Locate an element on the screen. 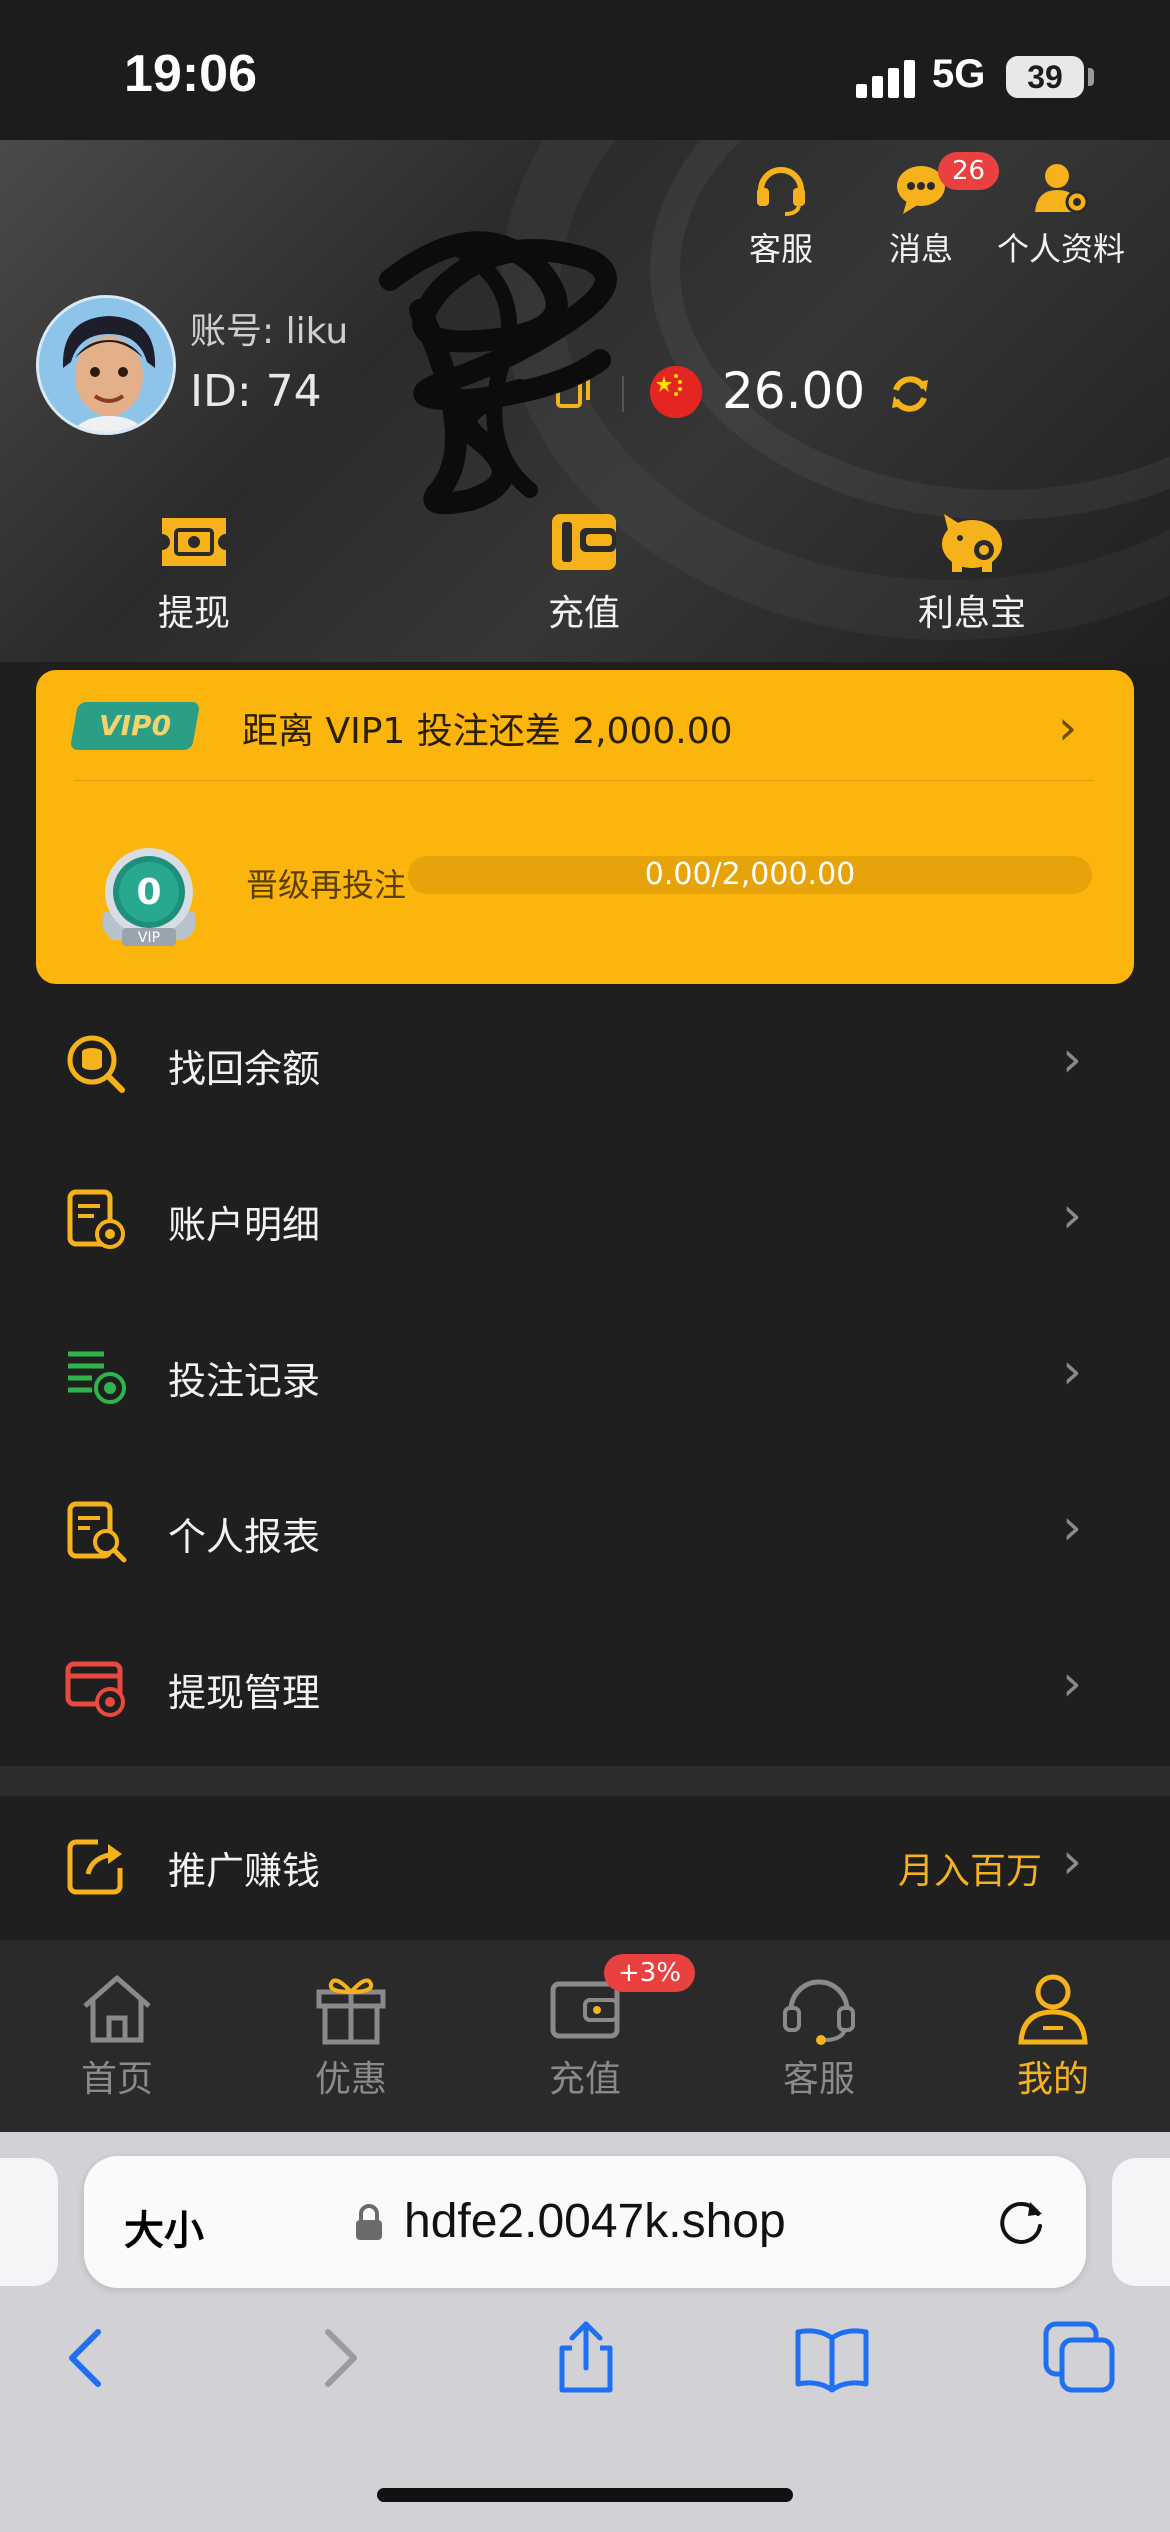 The height and width of the screenshot is (2532, 1170). account-label: 账号: liku is located at coordinates (269, 331).